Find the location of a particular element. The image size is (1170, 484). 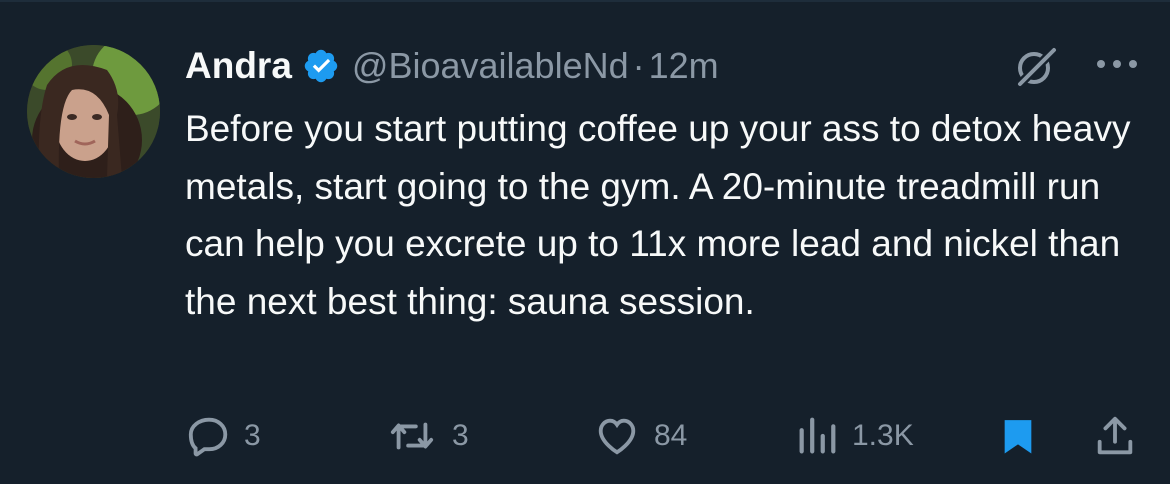

tweet-header: Andra @BioavailableNd · 12m is located at coordinates (452, 66).